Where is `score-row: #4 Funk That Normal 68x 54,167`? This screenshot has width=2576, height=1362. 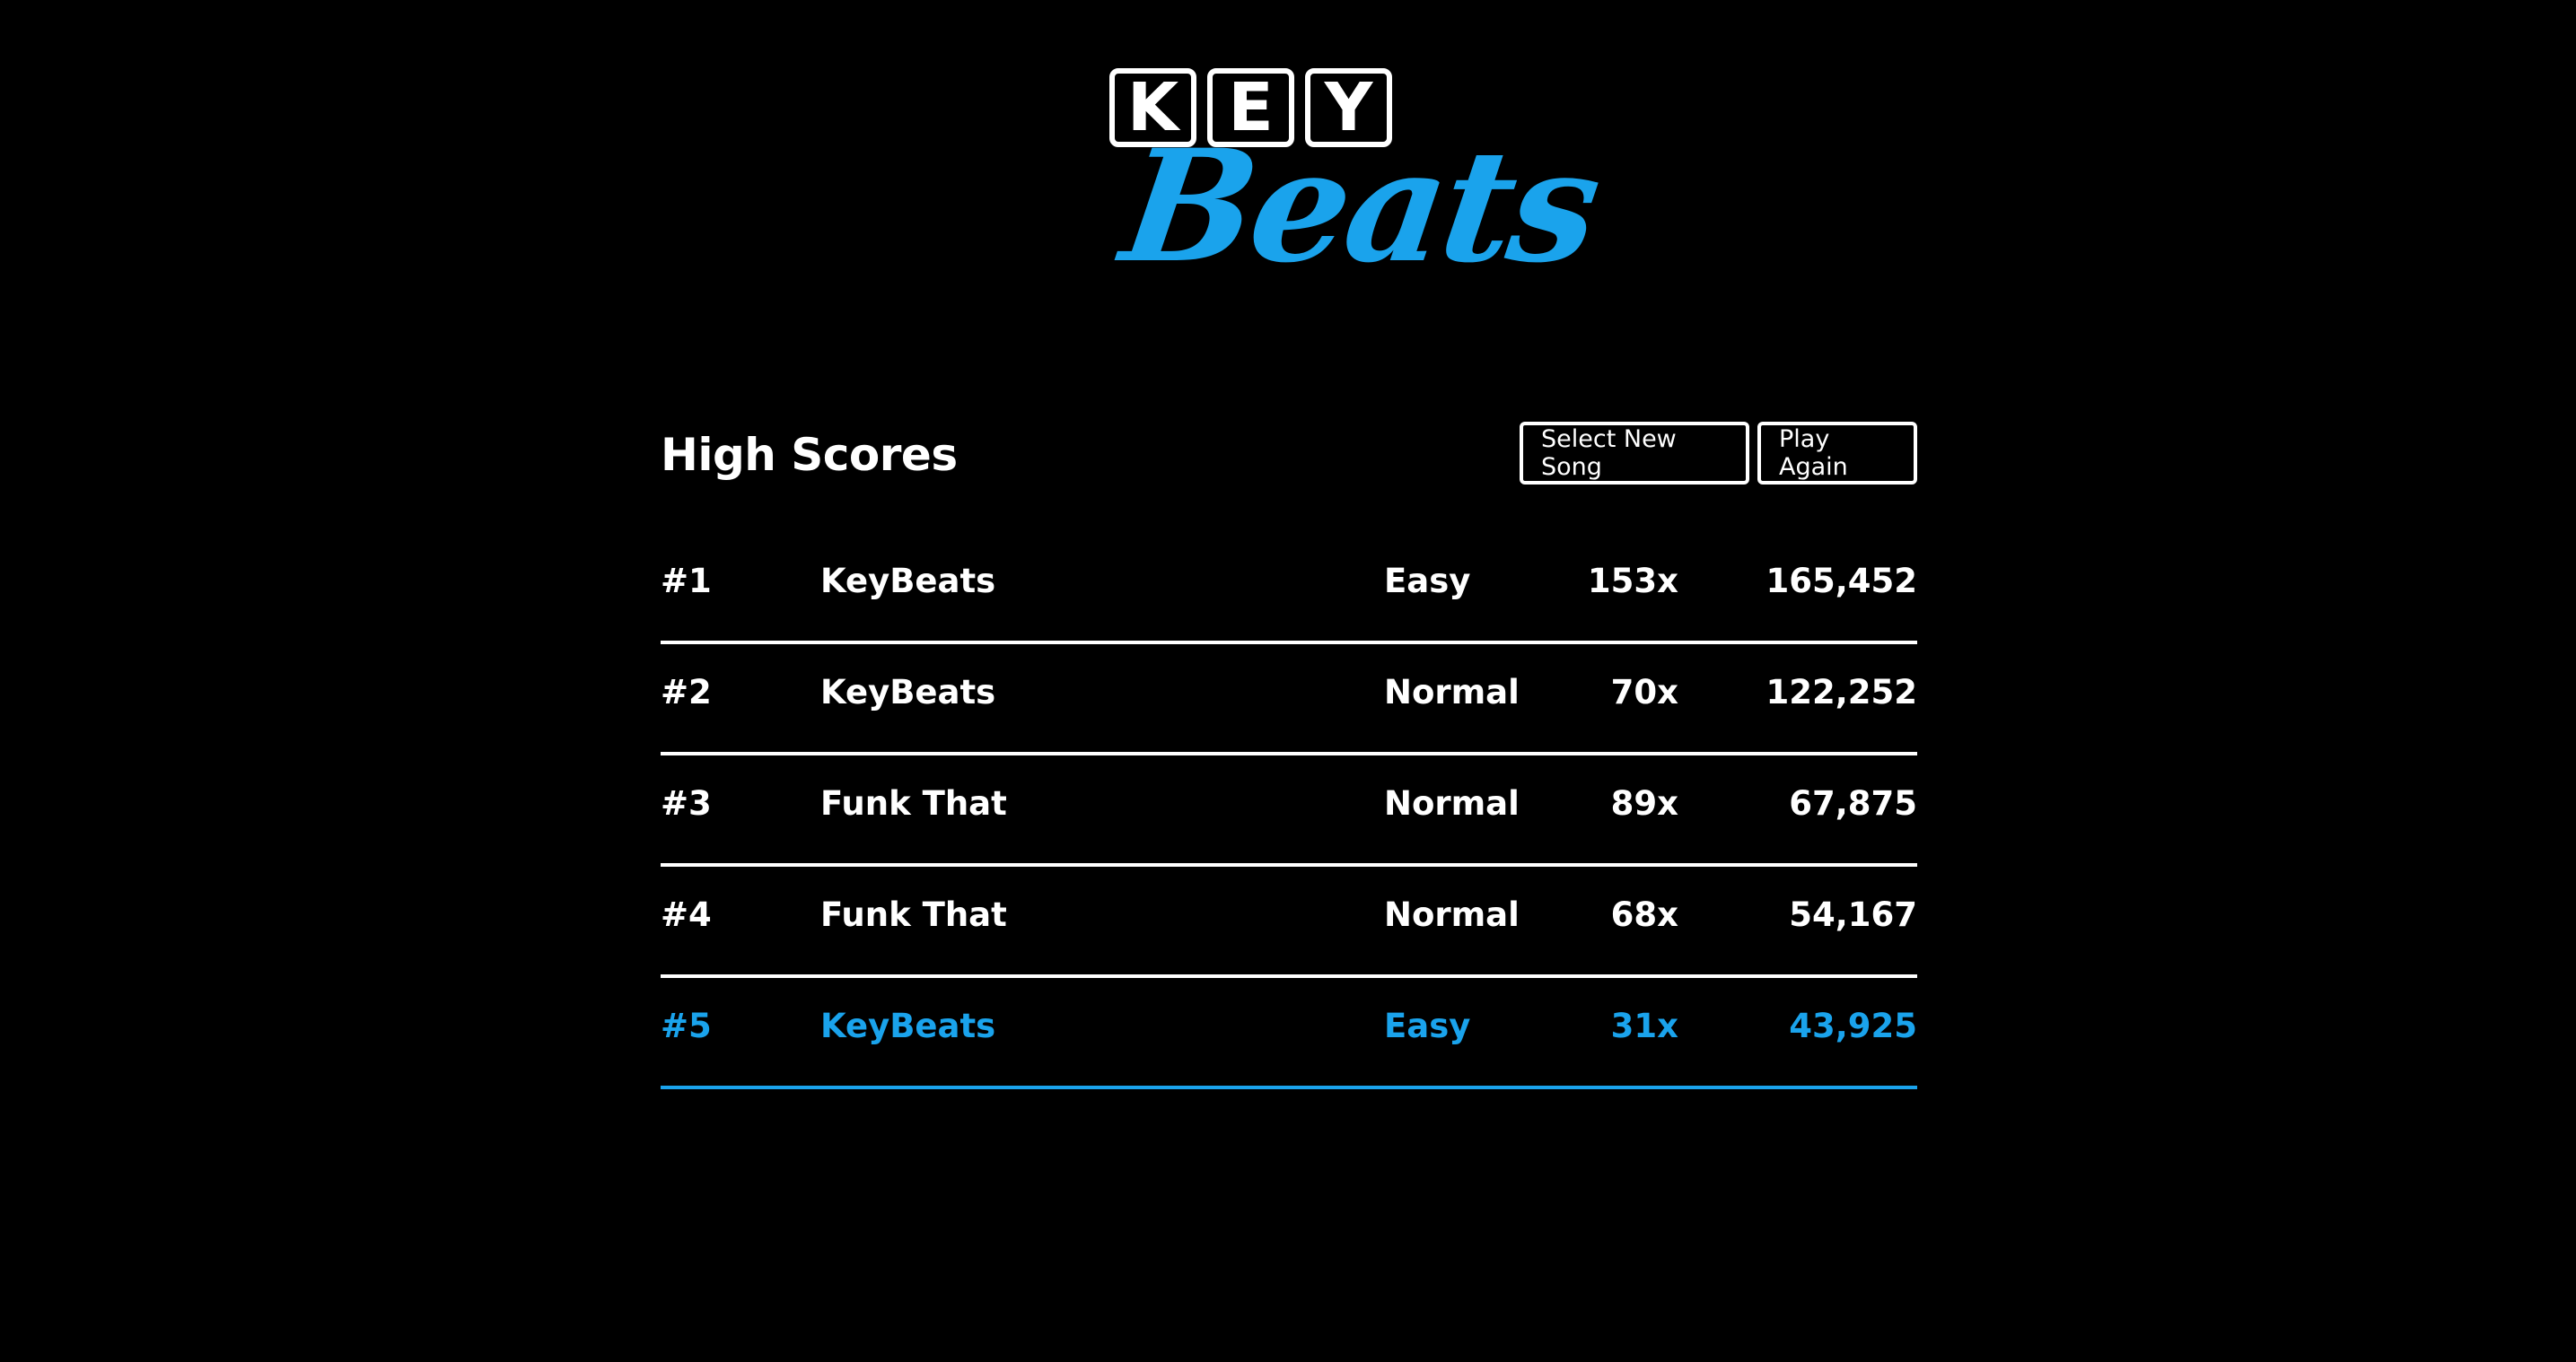 score-row: #4 Funk That Normal 68x 54,167 is located at coordinates (1289, 923).